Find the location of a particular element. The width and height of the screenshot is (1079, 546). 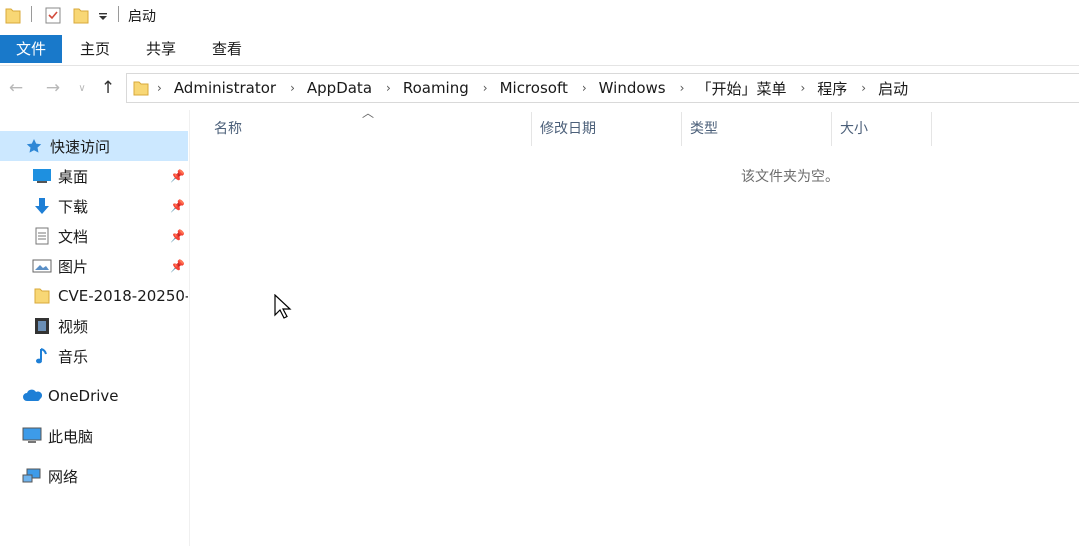

nav-item-label: 快速访问 is located at coordinates (80, 146).